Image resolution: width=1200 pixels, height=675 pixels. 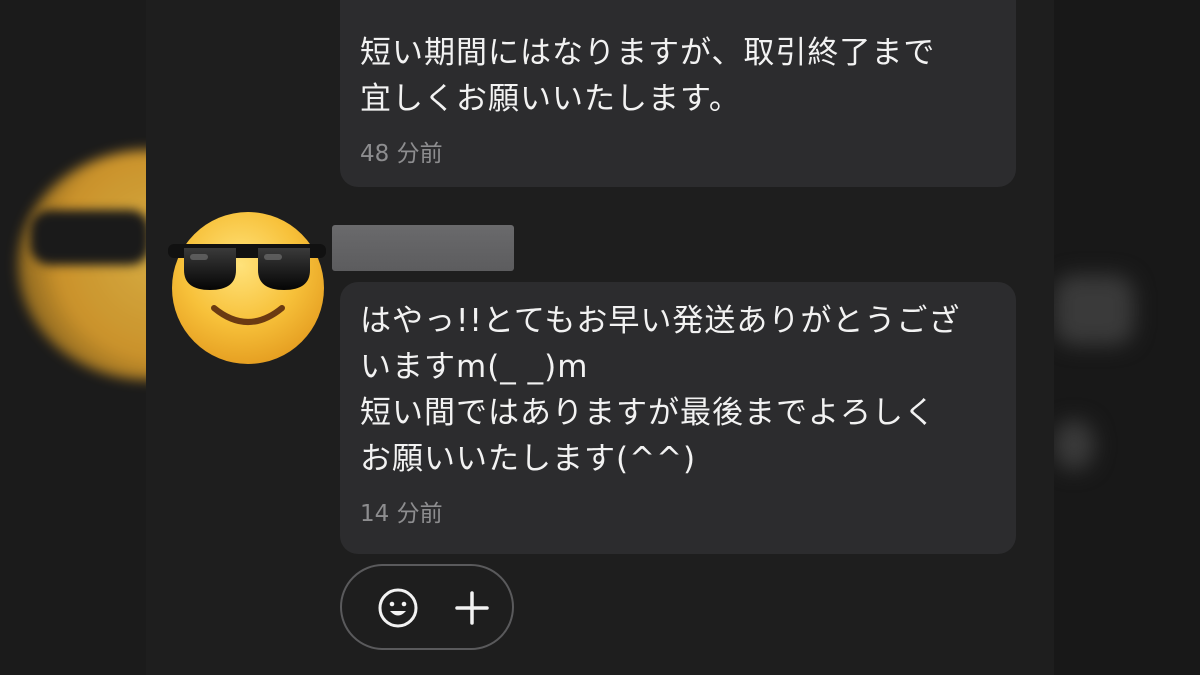 What do you see at coordinates (401, 514) in the screenshot?
I see `message-timestamp: 14 分前` at bounding box center [401, 514].